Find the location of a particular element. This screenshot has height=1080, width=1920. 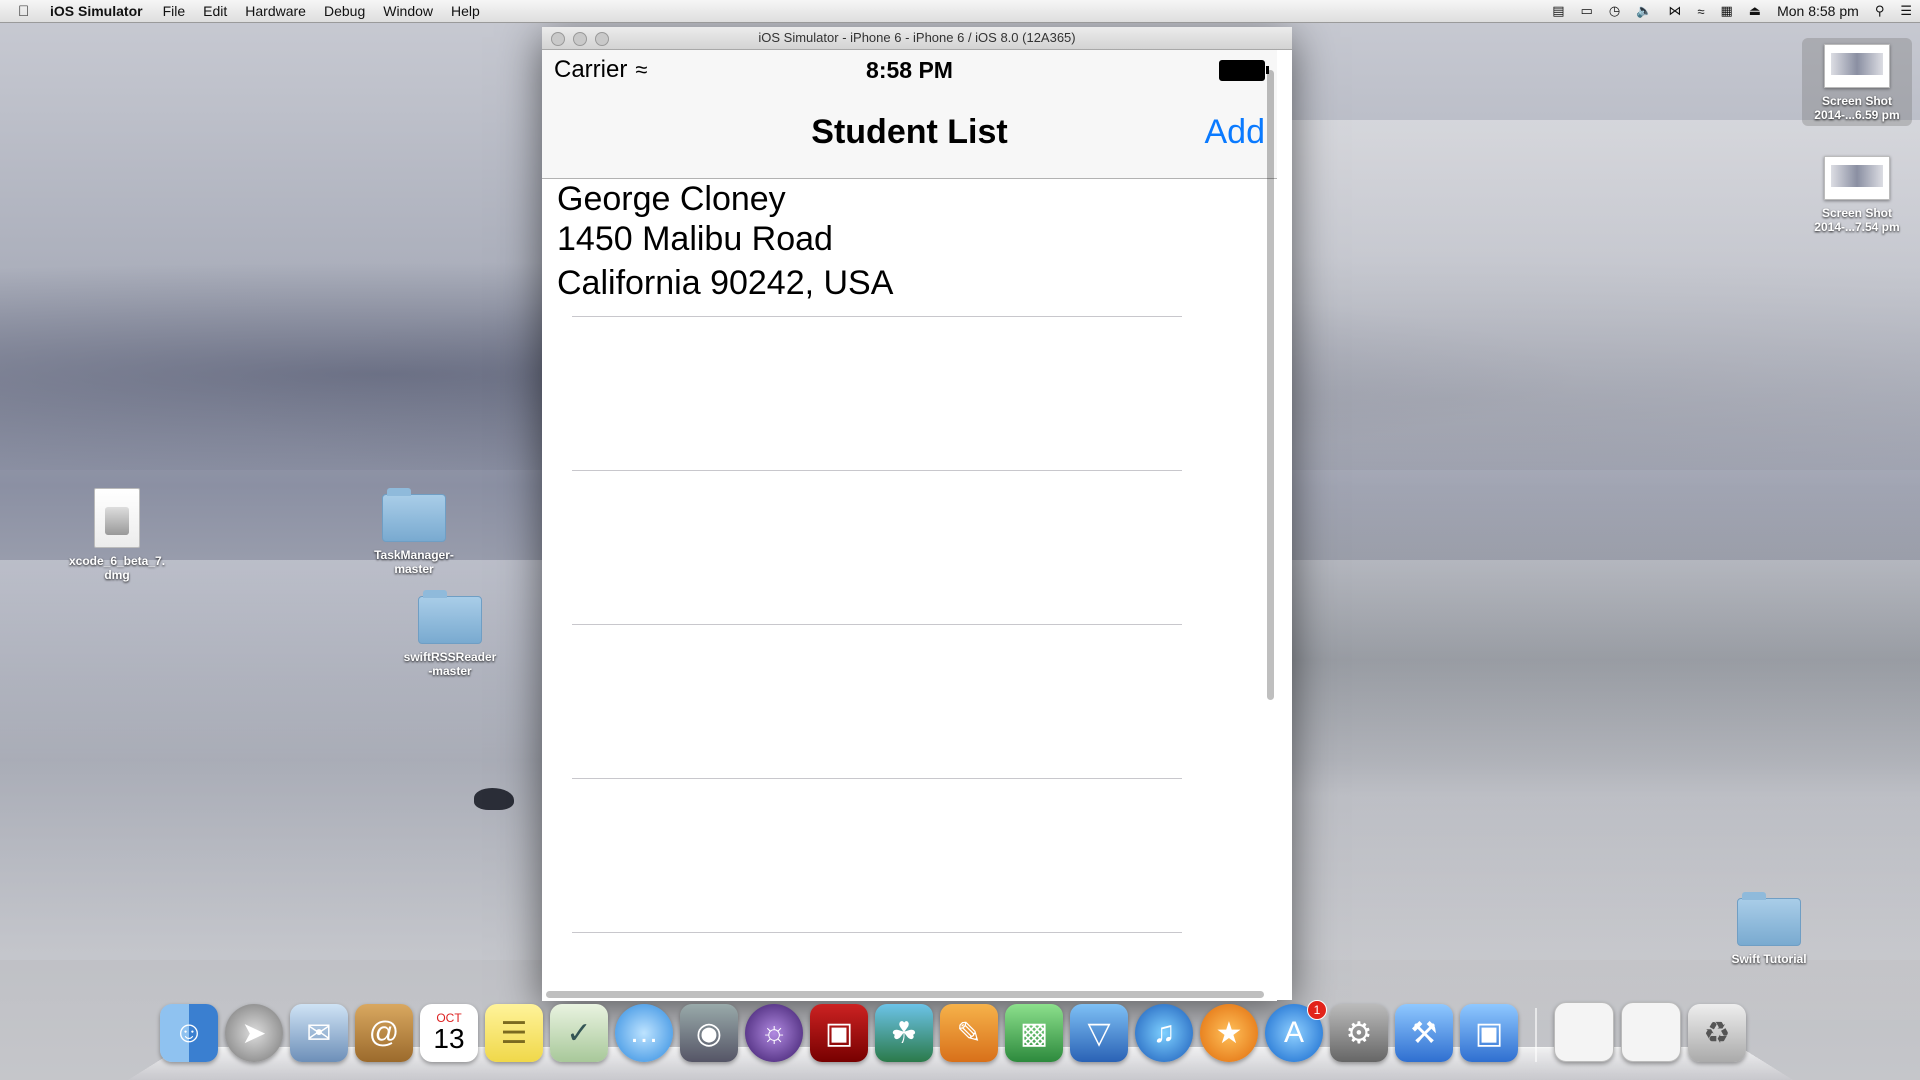

xcode-icon: ⚒ is located at coordinates (1424, 1033).